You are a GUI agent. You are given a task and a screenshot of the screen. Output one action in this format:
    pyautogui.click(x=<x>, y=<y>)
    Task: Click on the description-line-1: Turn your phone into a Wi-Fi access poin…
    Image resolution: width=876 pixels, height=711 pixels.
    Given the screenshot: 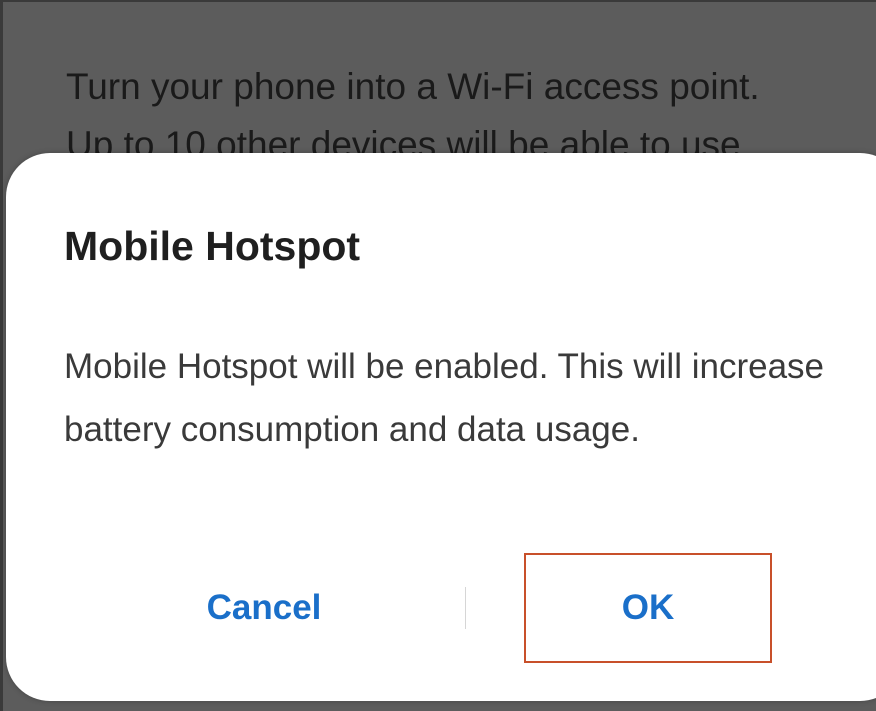 What is the action you would take?
    pyautogui.click(x=413, y=86)
    